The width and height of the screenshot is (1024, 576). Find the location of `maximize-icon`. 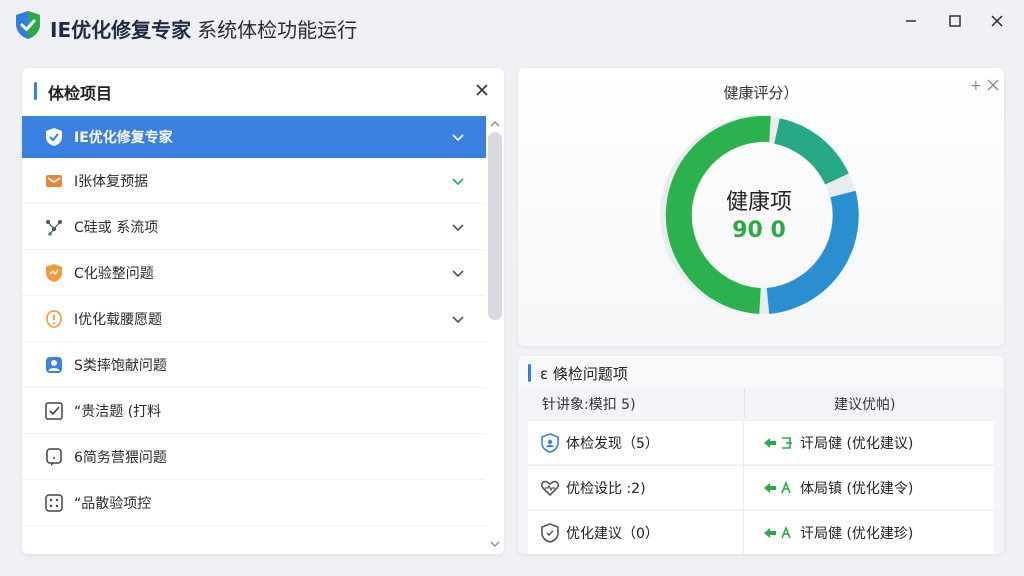

maximize-icon is located at coordinates (955, 21).